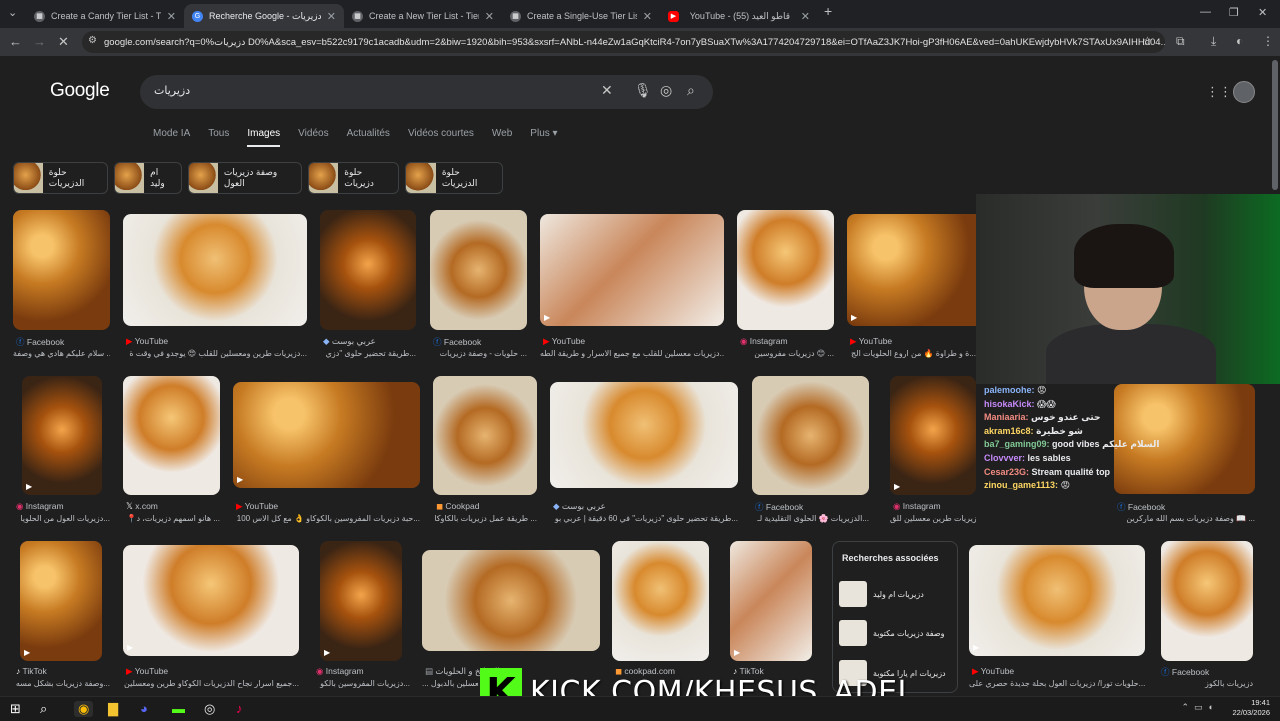 The height and width of the screenshot is (721, 1280). I want to click on chip: وصفة دزيريات العول, so click(245, 178).